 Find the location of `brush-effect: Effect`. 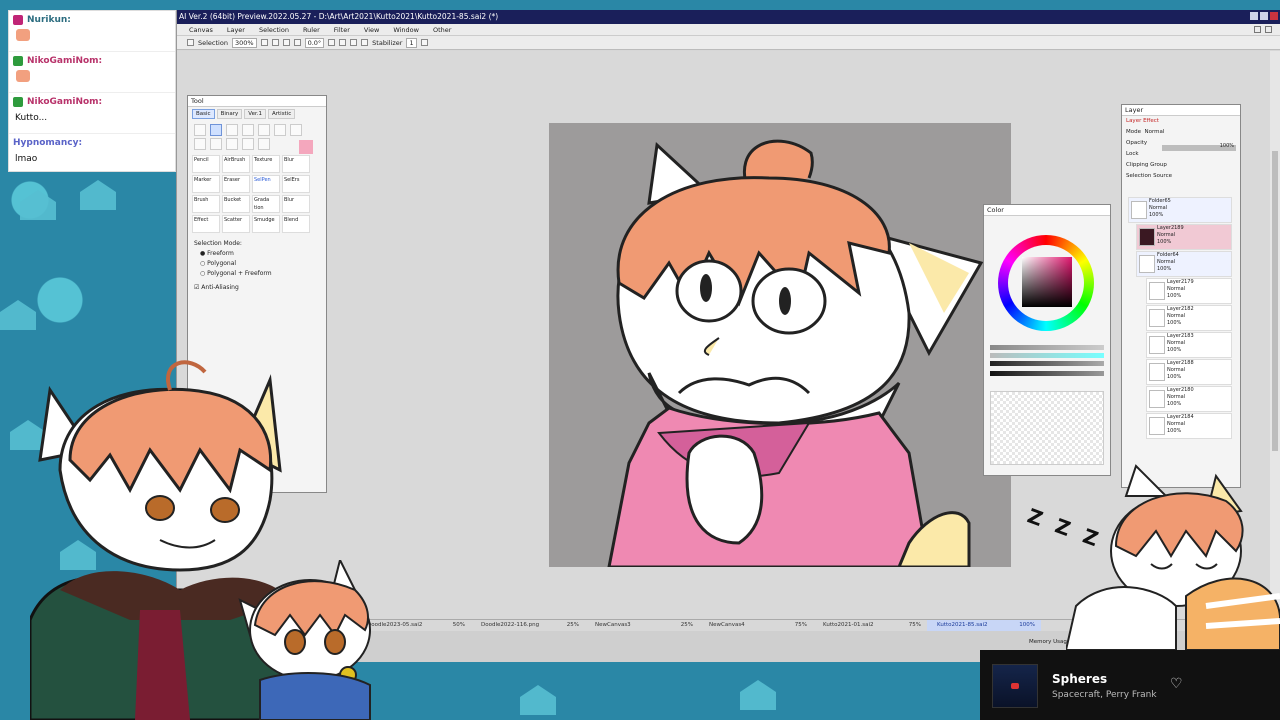

brush-effect: Effect is located at coordinates (206, 224).